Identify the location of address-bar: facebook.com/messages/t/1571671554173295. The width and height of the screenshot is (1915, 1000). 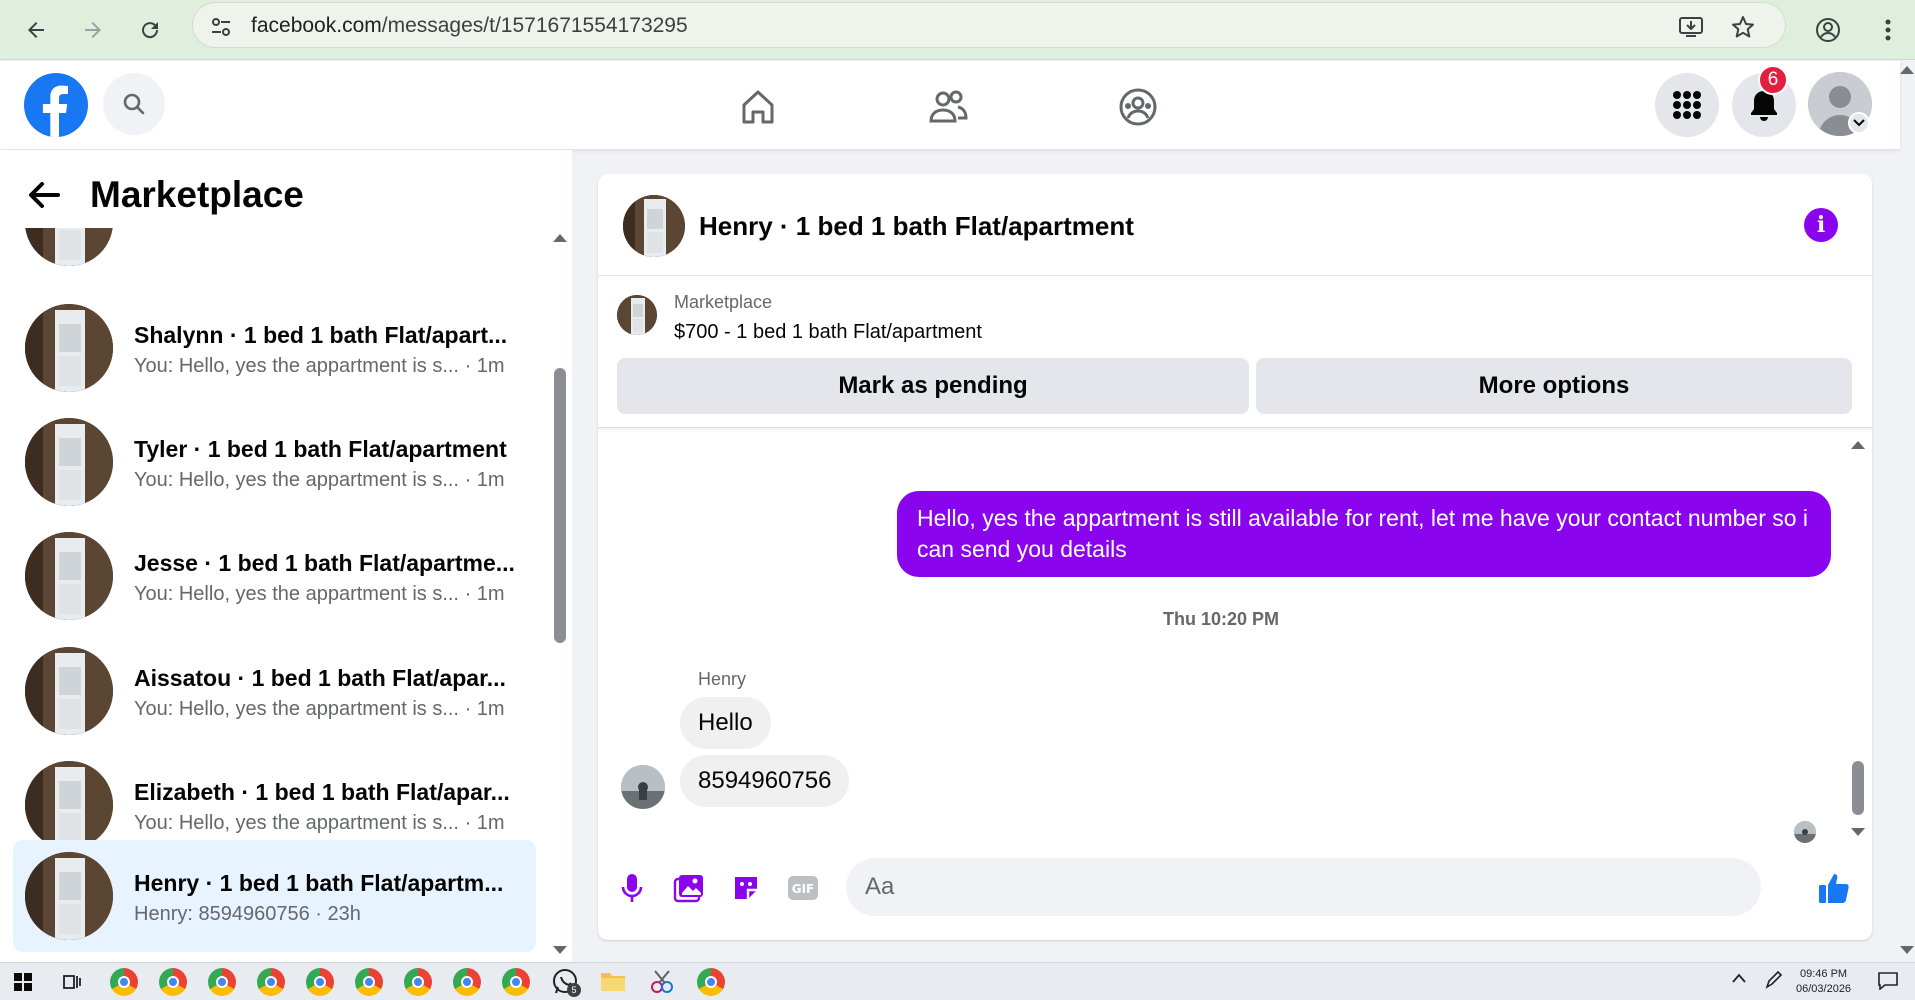
(989, 25).